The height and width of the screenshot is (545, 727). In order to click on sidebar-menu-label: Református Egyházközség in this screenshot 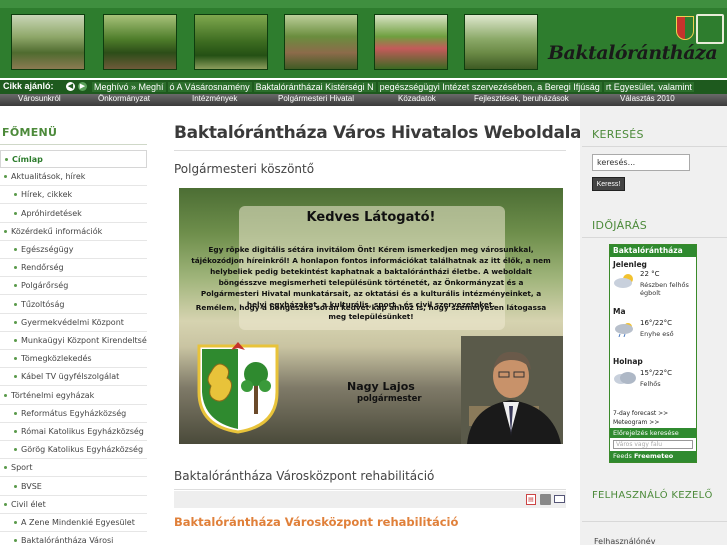, I will do `click(74, 413)`.